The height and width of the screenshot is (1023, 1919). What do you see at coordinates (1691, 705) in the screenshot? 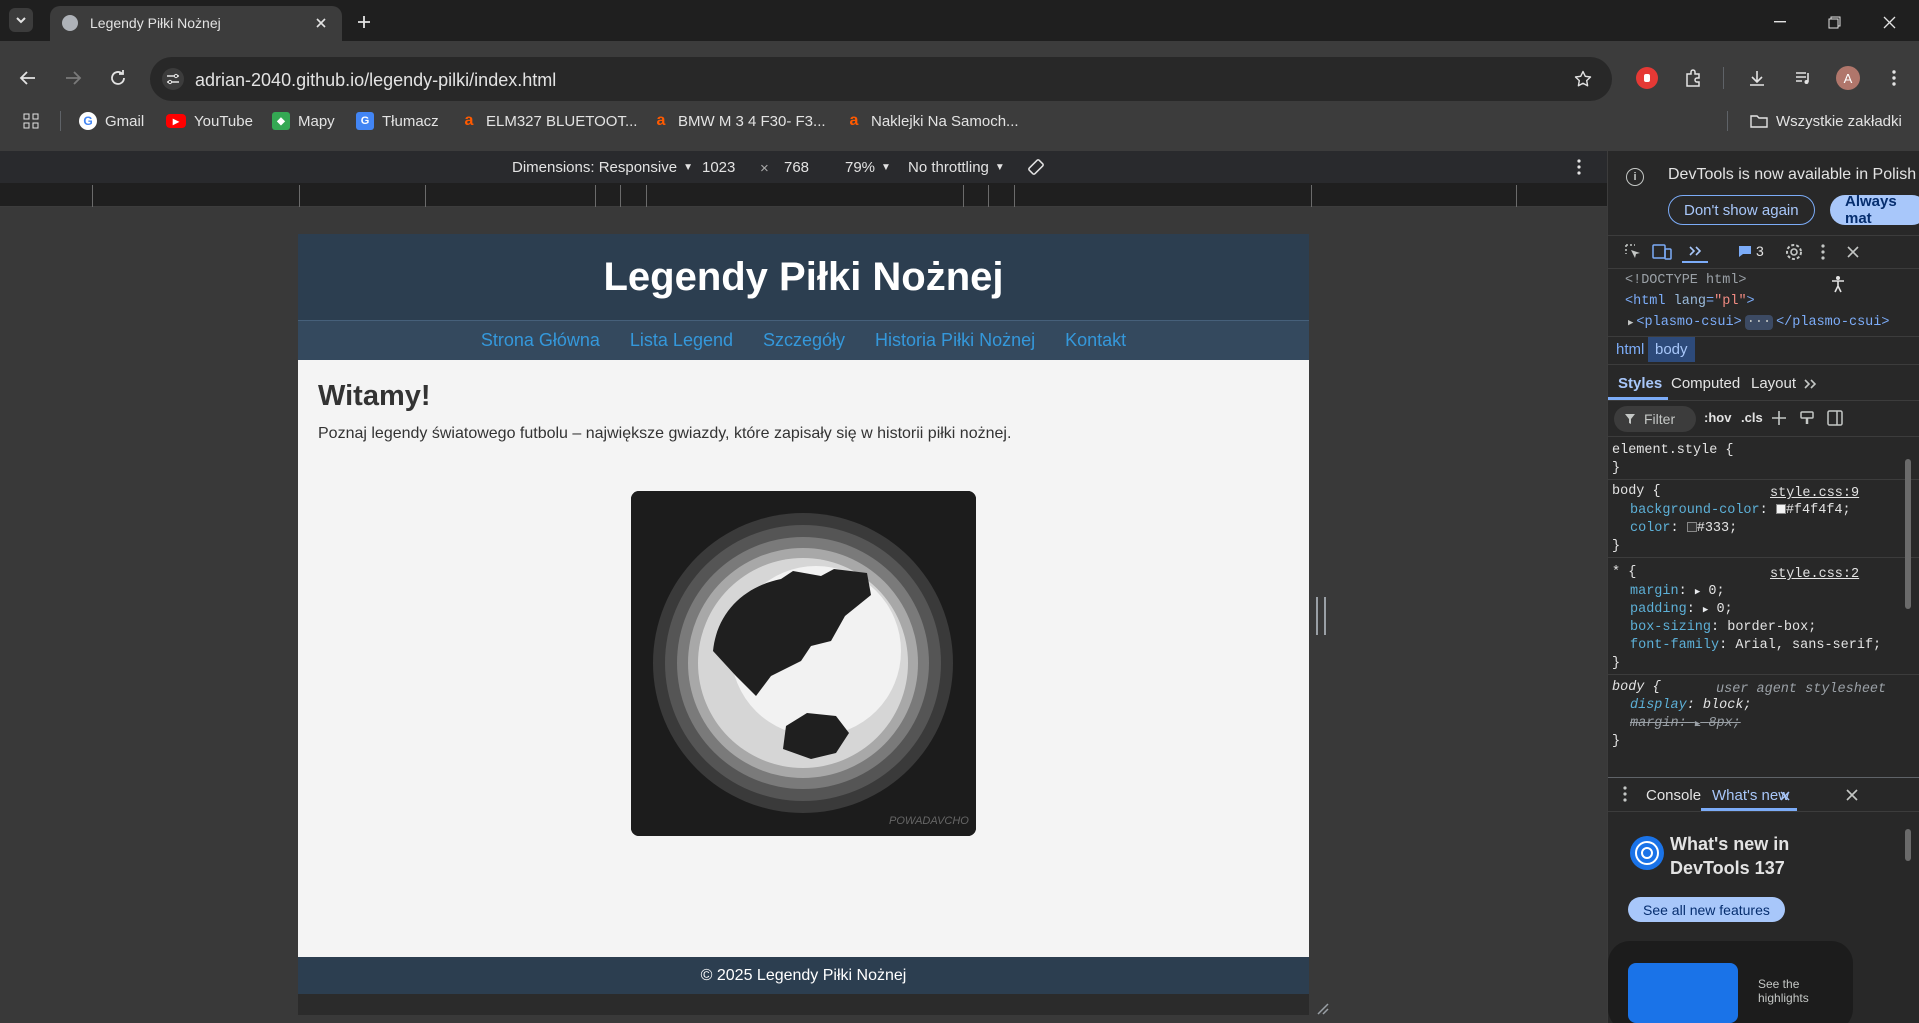
I see `display-declaration: display: block;` at bounding box center [1691, 705].